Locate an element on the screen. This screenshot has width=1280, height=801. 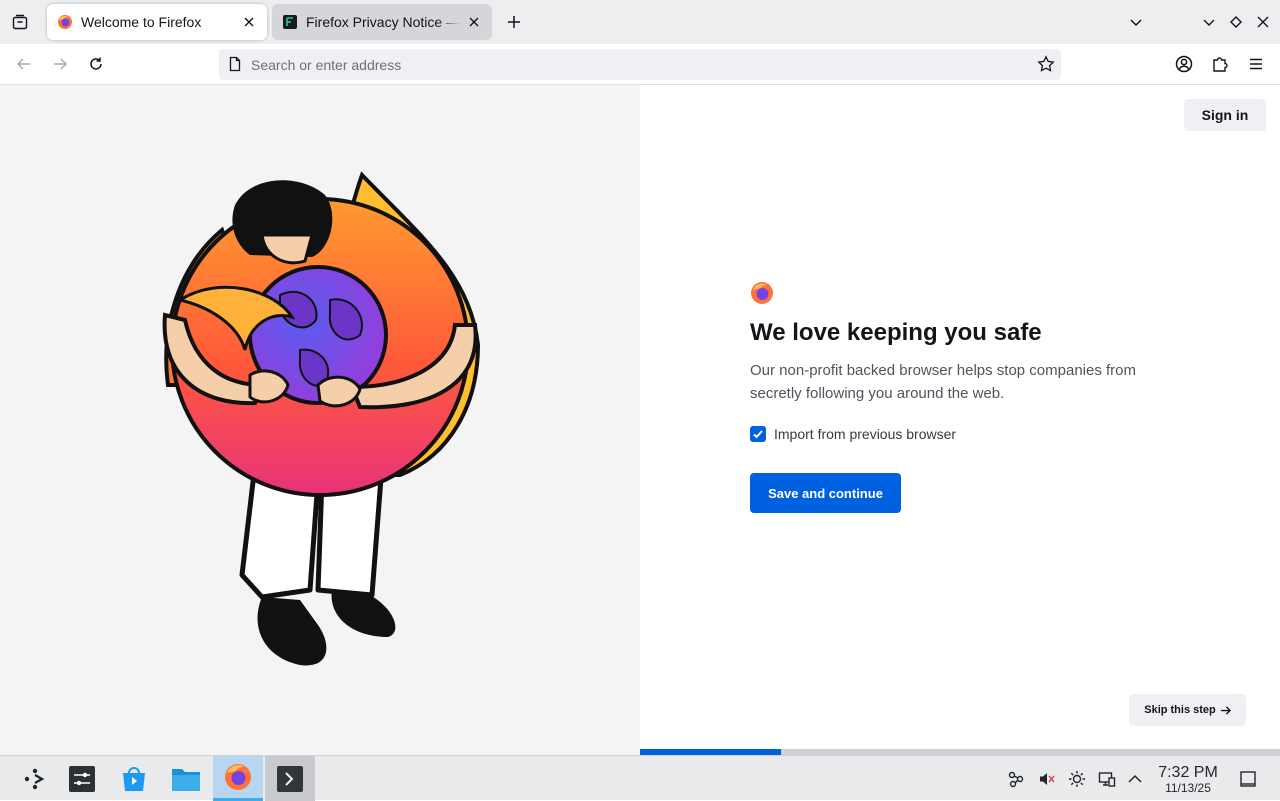
clock-time: 7:32 PM is located at coordinates (1188, 772).